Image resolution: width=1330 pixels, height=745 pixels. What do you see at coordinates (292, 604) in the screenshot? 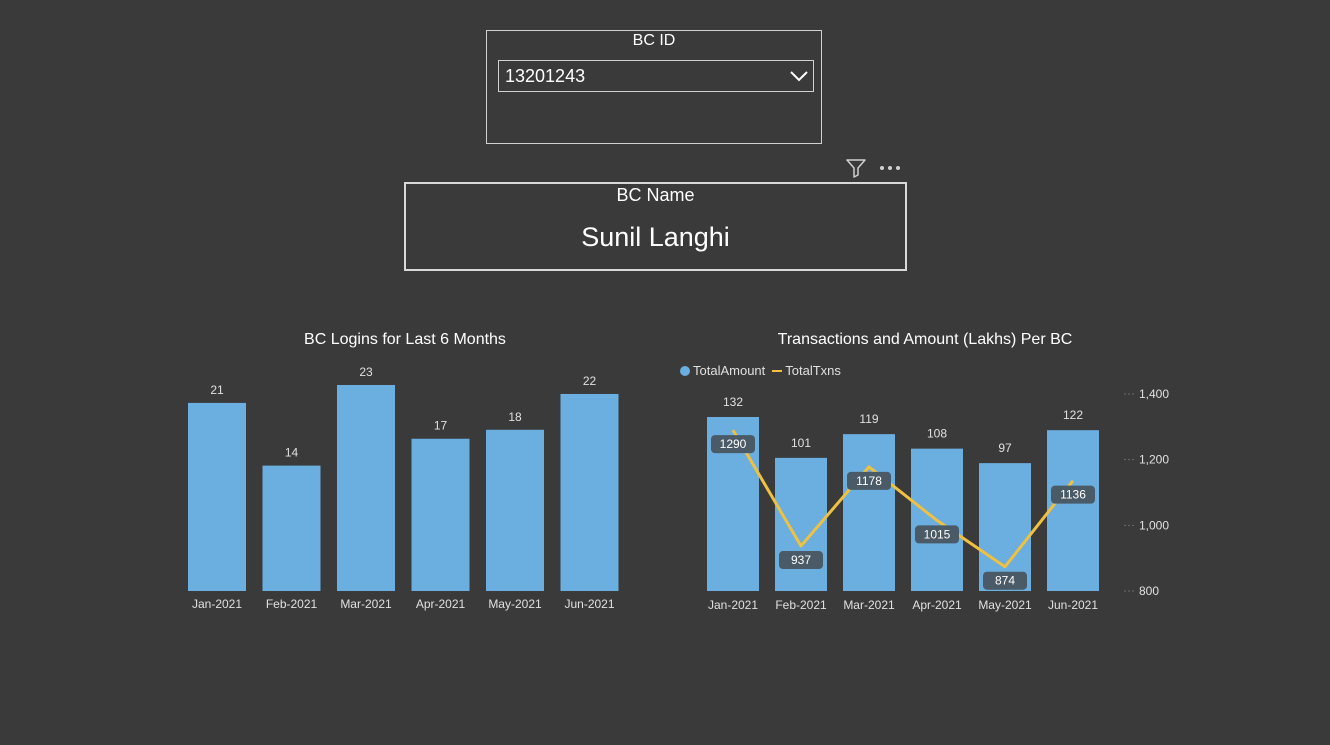
I see `login-x-tick-label: Feb-2021` at bounding box center [292, 604].